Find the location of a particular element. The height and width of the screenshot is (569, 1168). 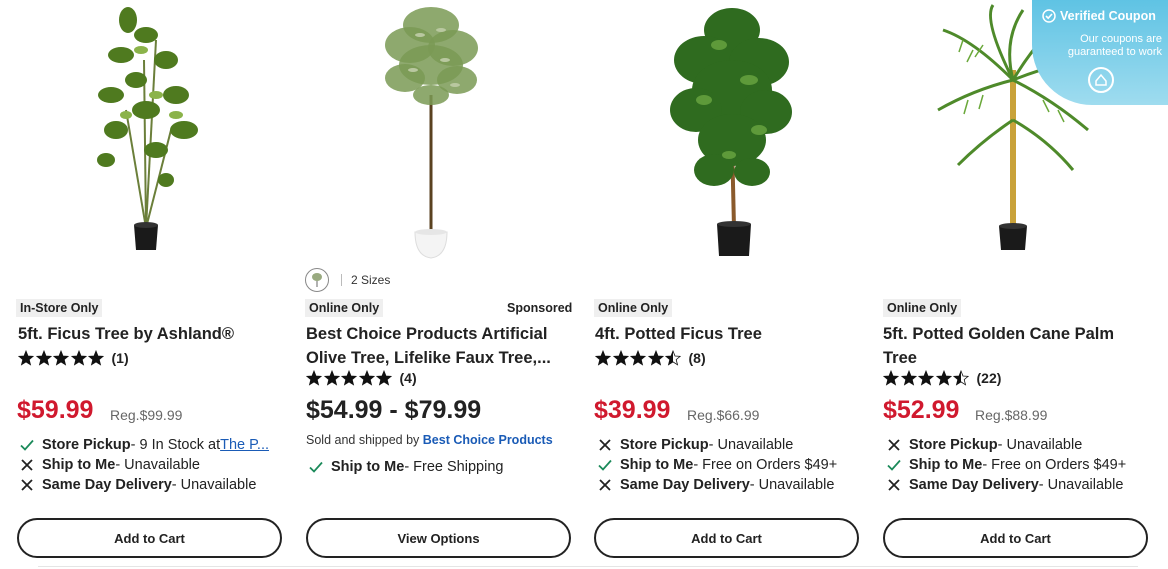

sale-price: $52.99 is located at coordinates (921, 410).